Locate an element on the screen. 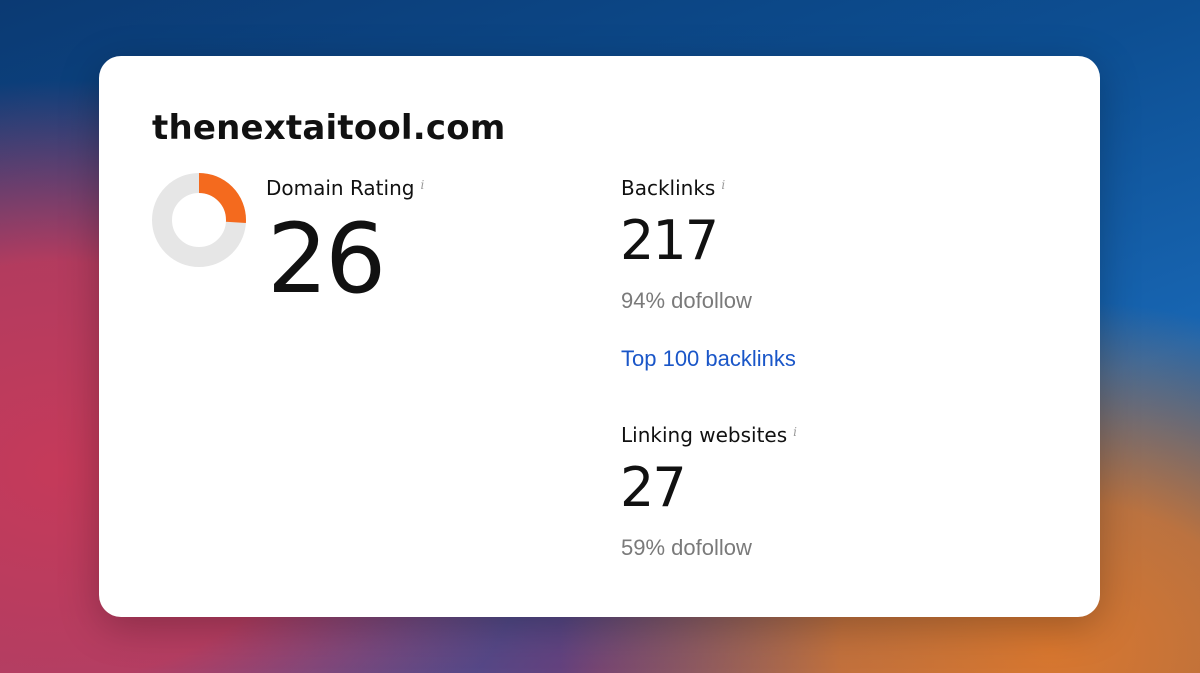 Image resolution: width=1200 pixels, height=673 pixels. backlinks-label-text: Backlinks is located at coordinates (668, 188).